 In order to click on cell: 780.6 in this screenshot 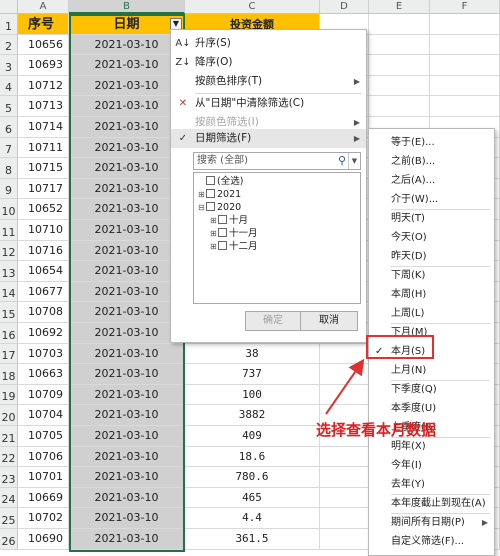, I will do `click(252, 477)`.